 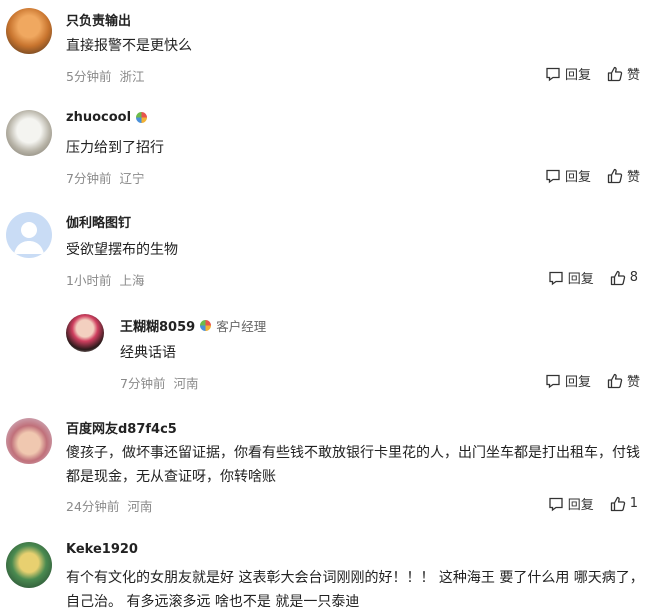 I want to click on comment-meta: 5分钟前 浙江, so click(x=105, y=75).